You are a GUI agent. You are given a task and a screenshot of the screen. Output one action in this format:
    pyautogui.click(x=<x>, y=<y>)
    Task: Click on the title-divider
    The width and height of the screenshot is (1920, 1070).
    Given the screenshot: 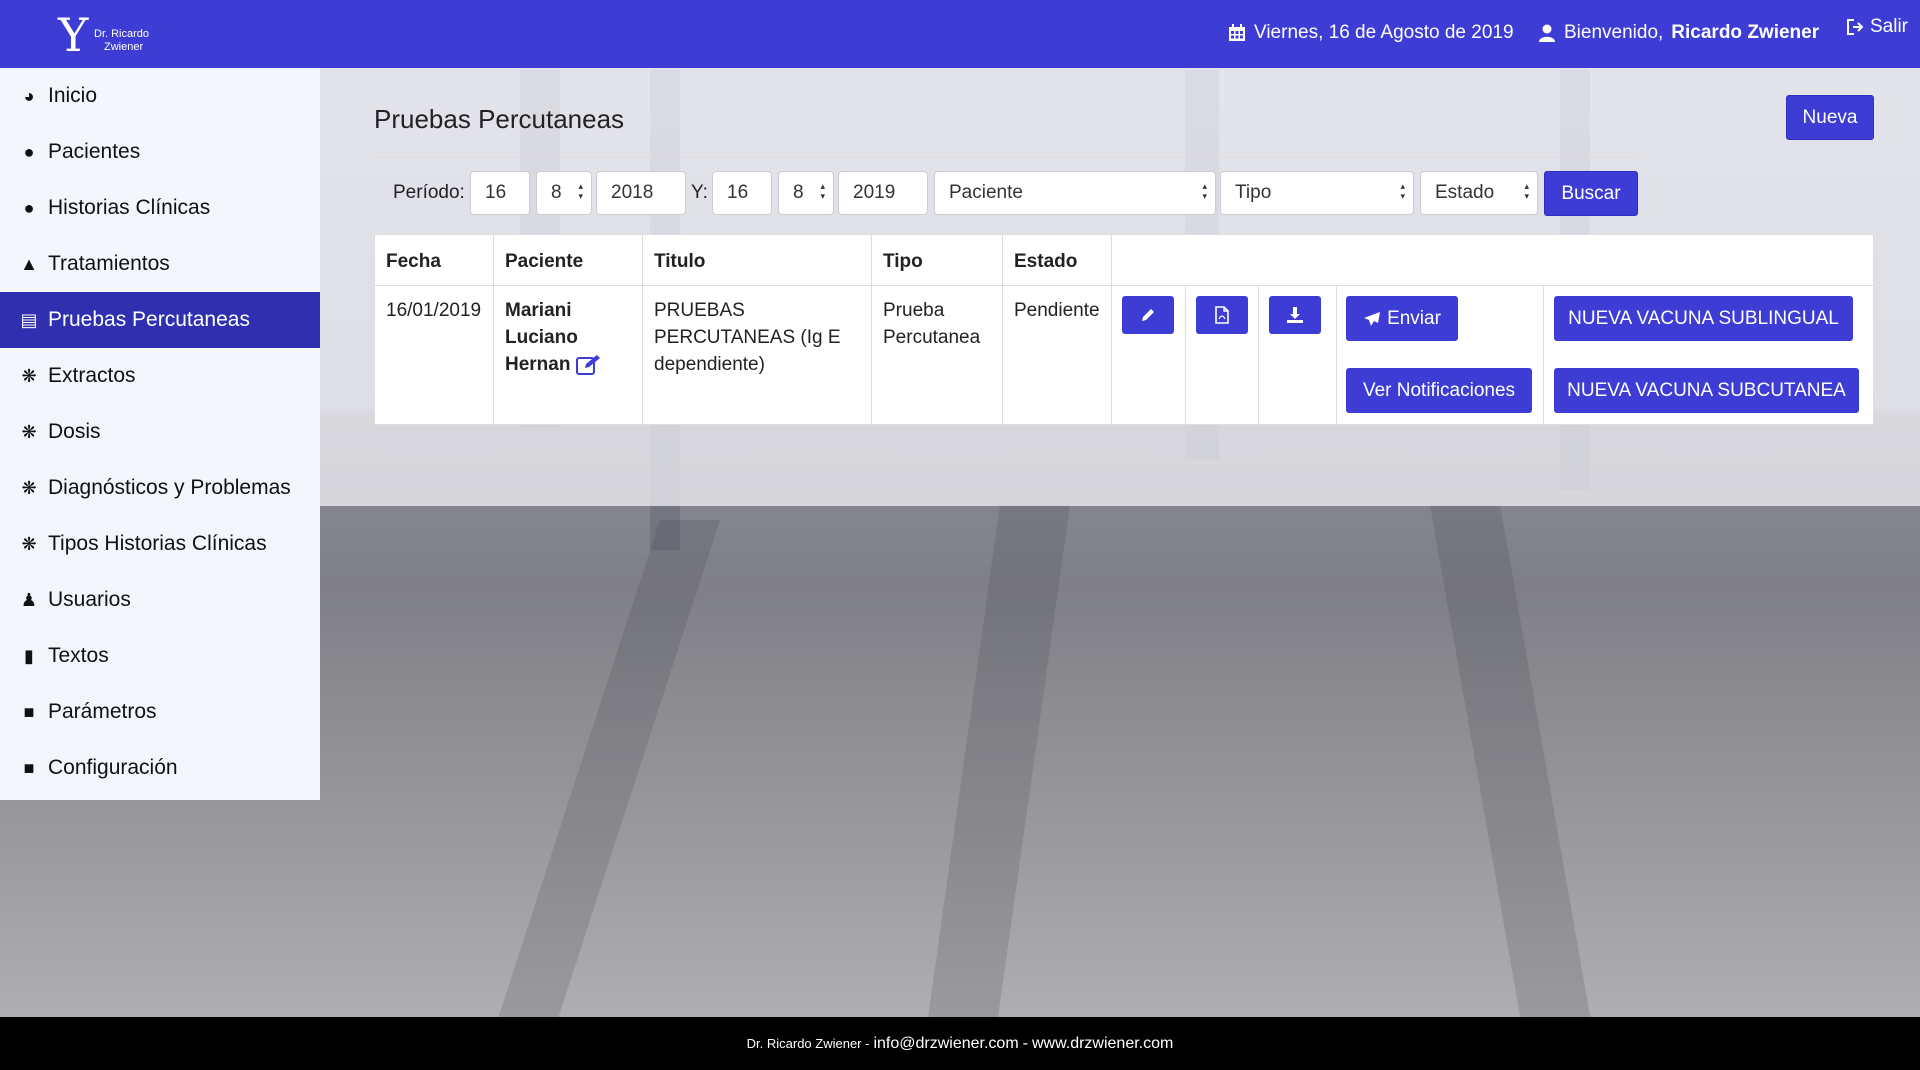 What is the action you would take?
    pyautogui.click(x=1006, y=157)
    